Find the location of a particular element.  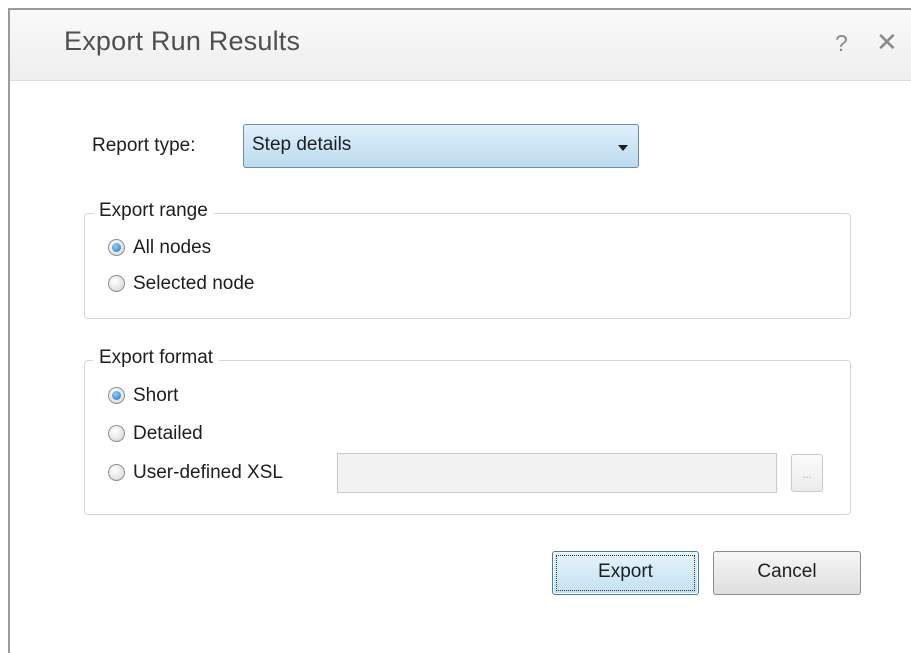

xsl-path-input is located at coordinates (557, 473).